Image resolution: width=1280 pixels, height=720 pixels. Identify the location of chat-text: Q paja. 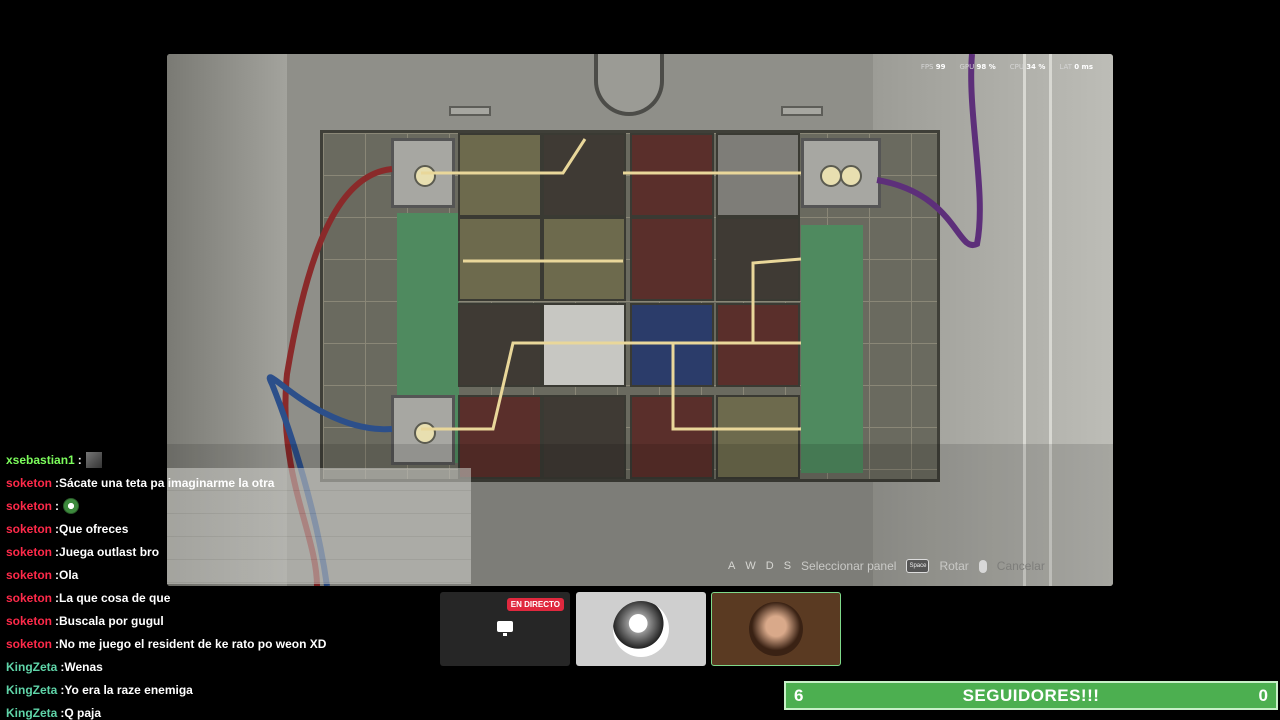
(83, 712).